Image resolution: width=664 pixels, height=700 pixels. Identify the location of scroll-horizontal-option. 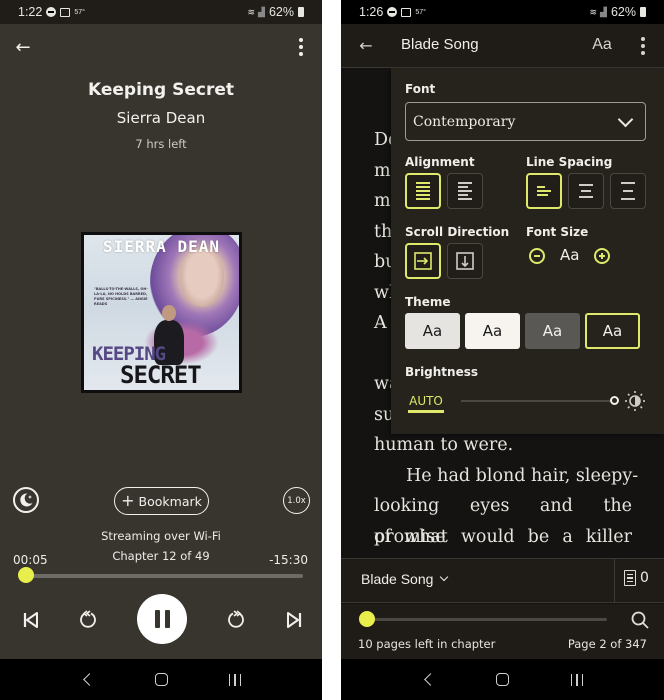
(423, 261).